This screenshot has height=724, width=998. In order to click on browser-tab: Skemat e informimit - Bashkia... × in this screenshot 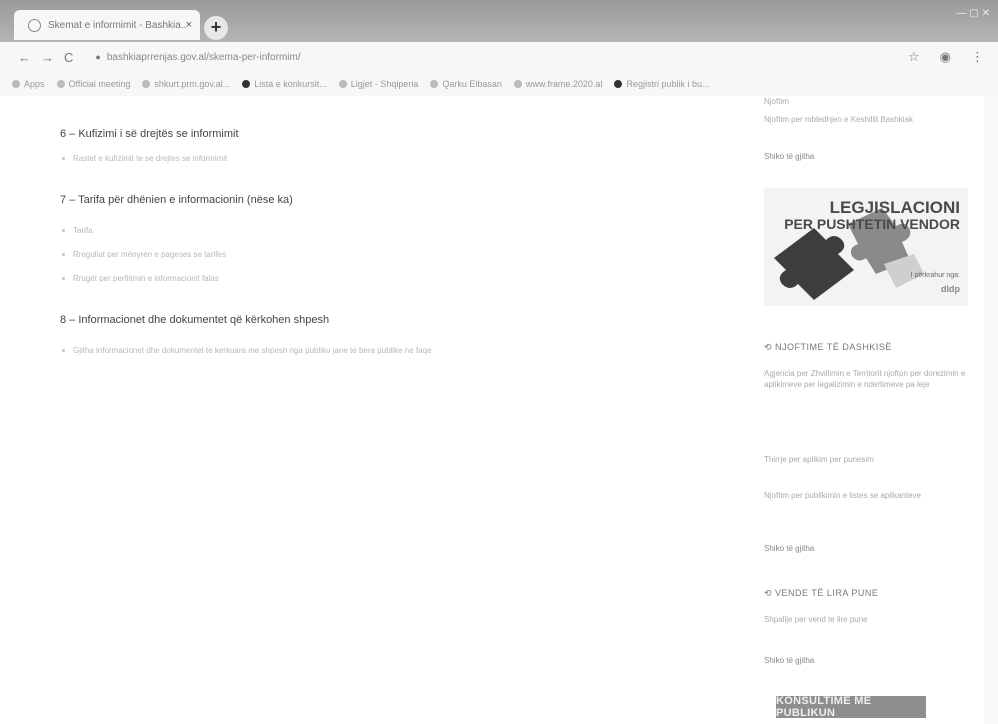, I will do `click(107, 25)`.